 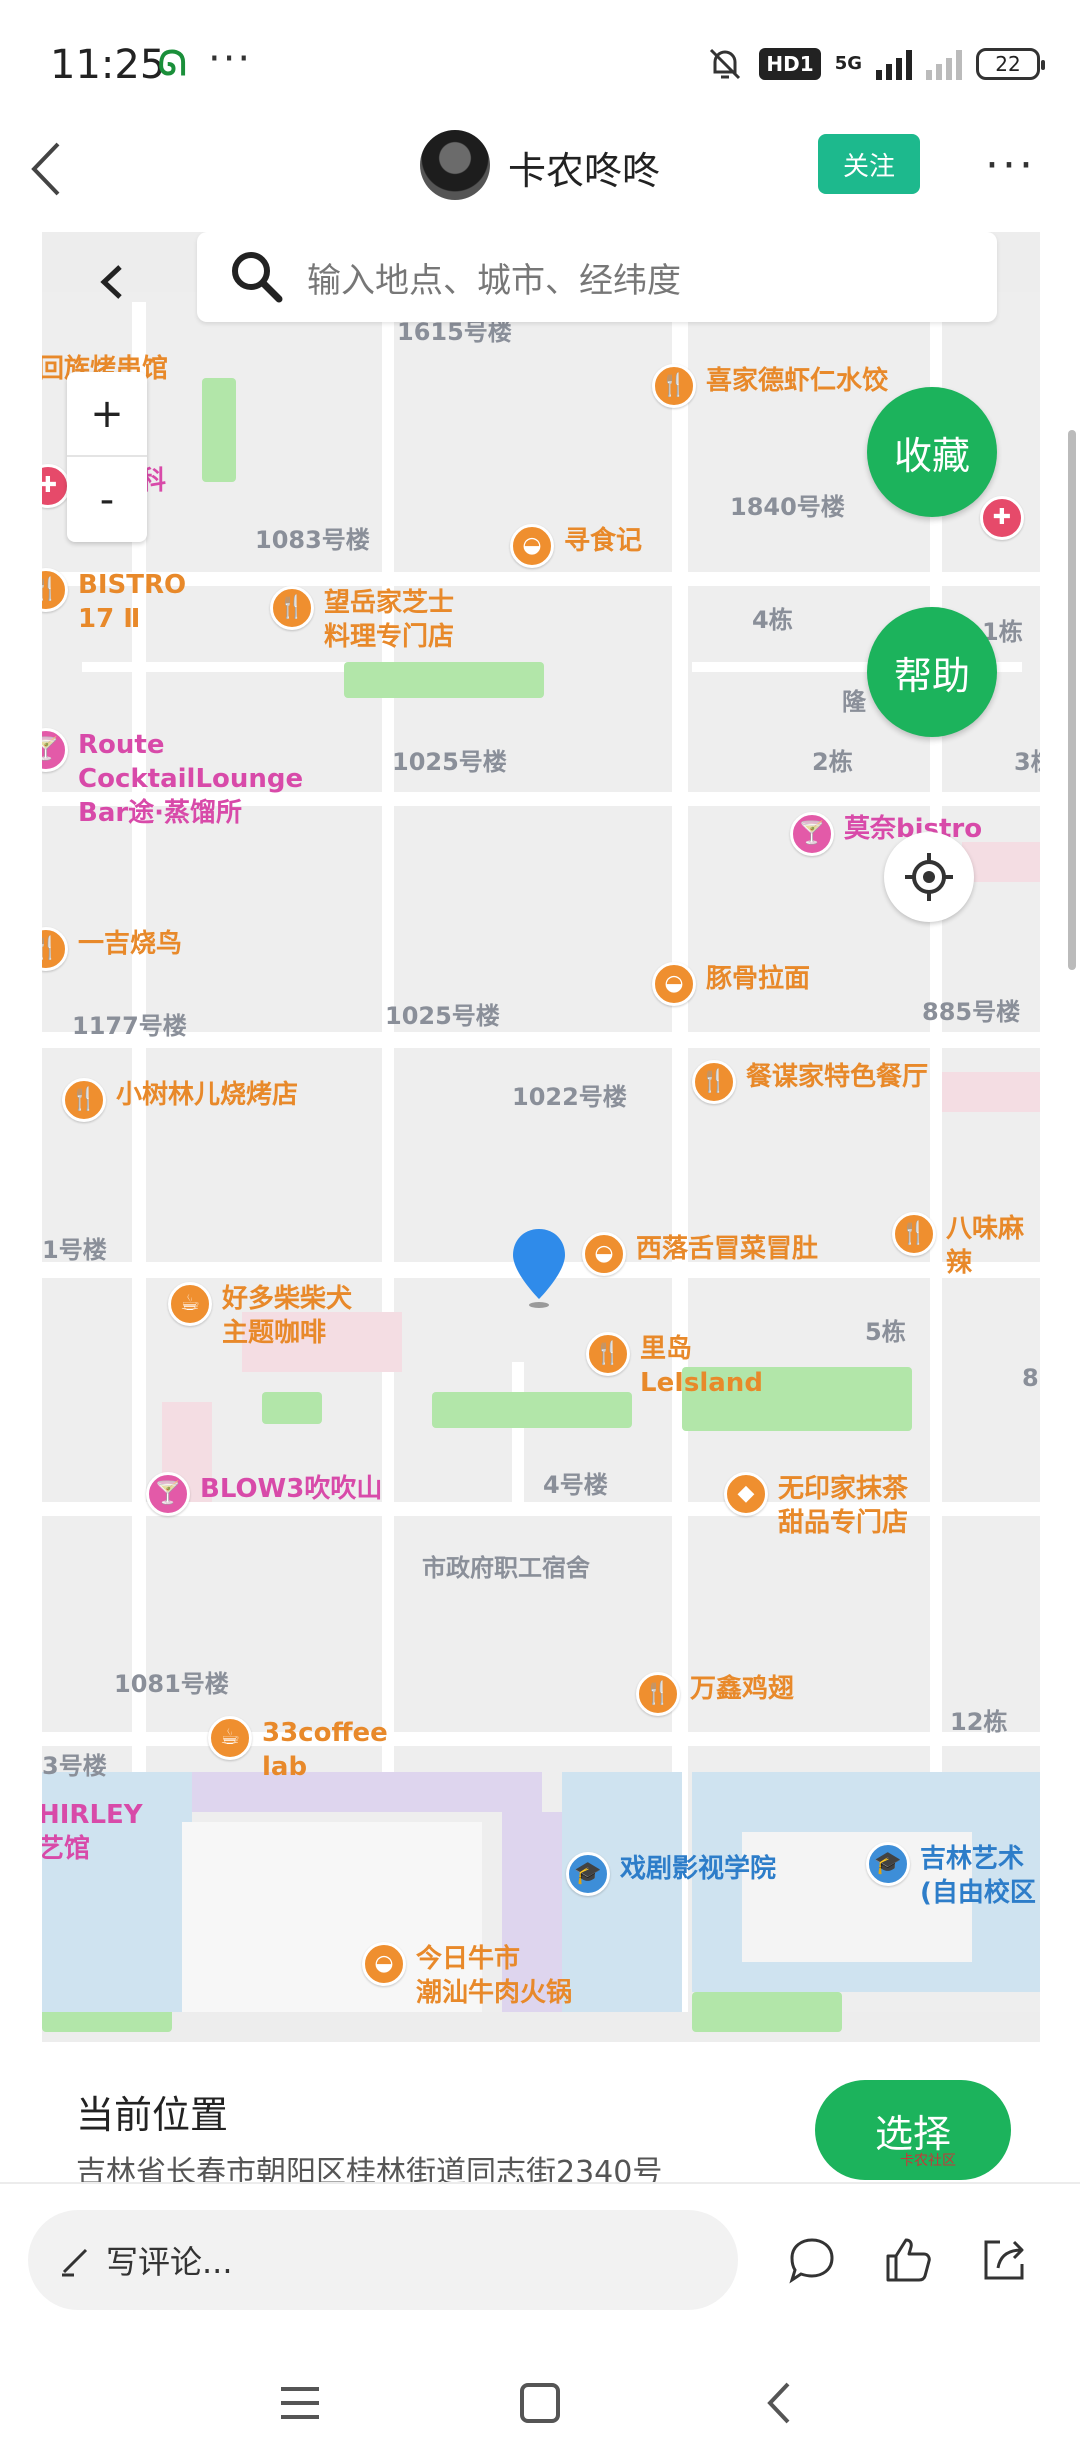 I want to click on map-poi: ☕ 33coffee lab, so click(x=298, y=1750).